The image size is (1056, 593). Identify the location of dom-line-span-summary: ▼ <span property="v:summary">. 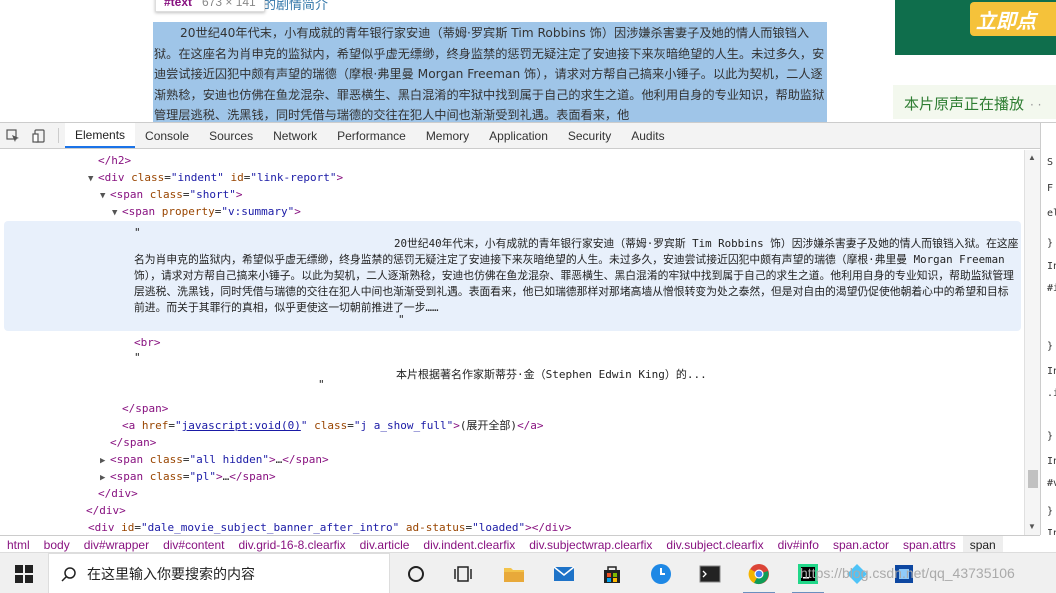
(206, 211).